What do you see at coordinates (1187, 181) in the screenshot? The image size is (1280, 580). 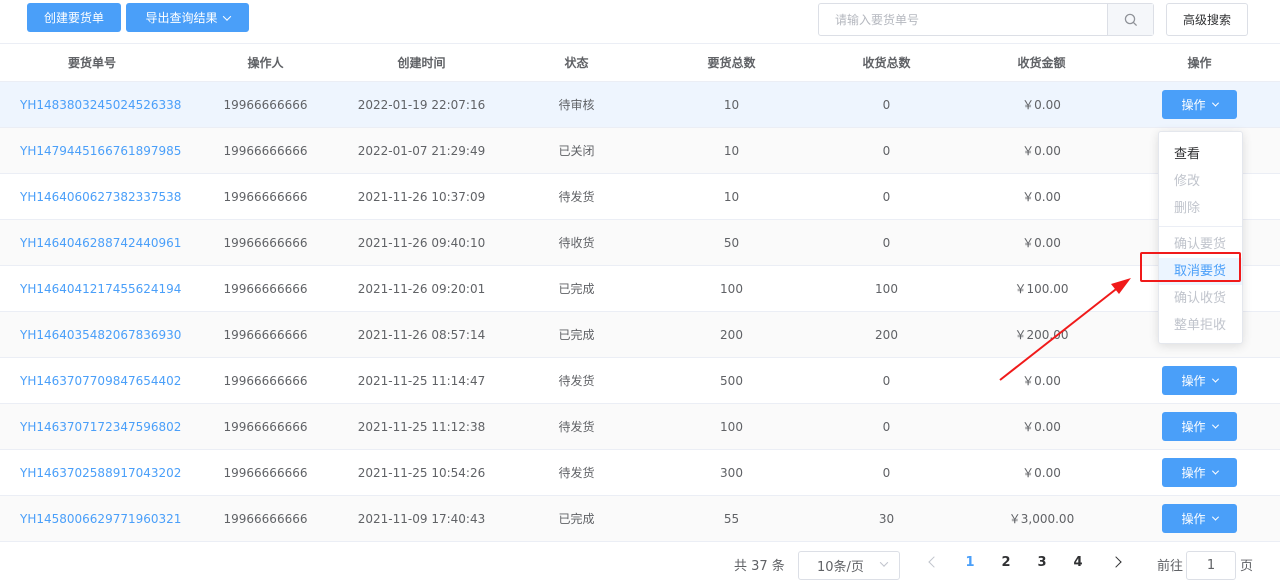 I see `menu-item-edit: 修改` at bounding box center [1187, 181].